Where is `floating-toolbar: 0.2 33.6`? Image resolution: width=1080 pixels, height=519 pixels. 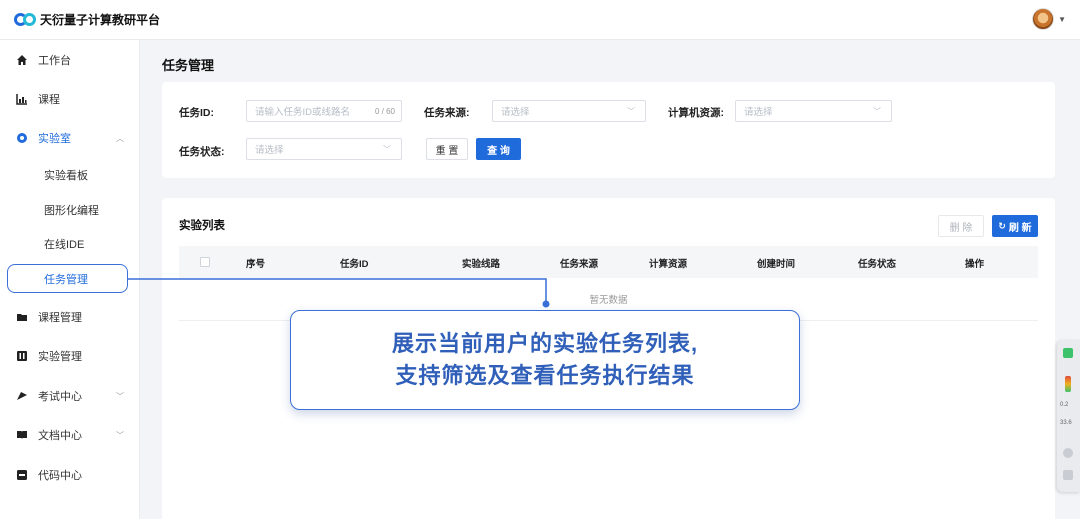 floating-toolbar: 0.2 33.6 is located at coordinates (1068, 416).